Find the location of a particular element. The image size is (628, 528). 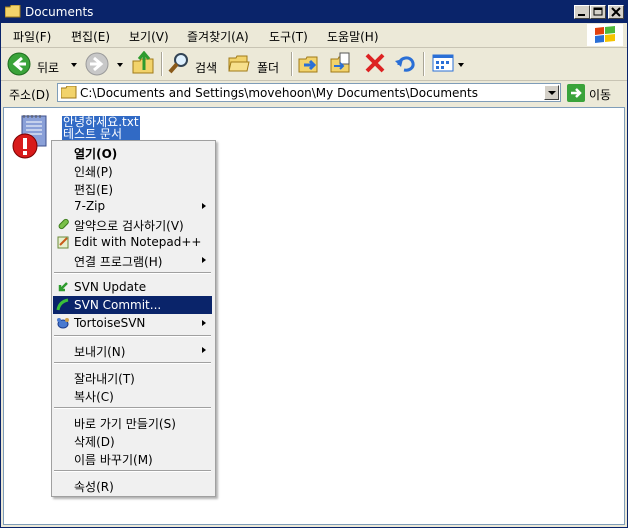

menu-view: 보기(V) is located at coordinates (149, 36).